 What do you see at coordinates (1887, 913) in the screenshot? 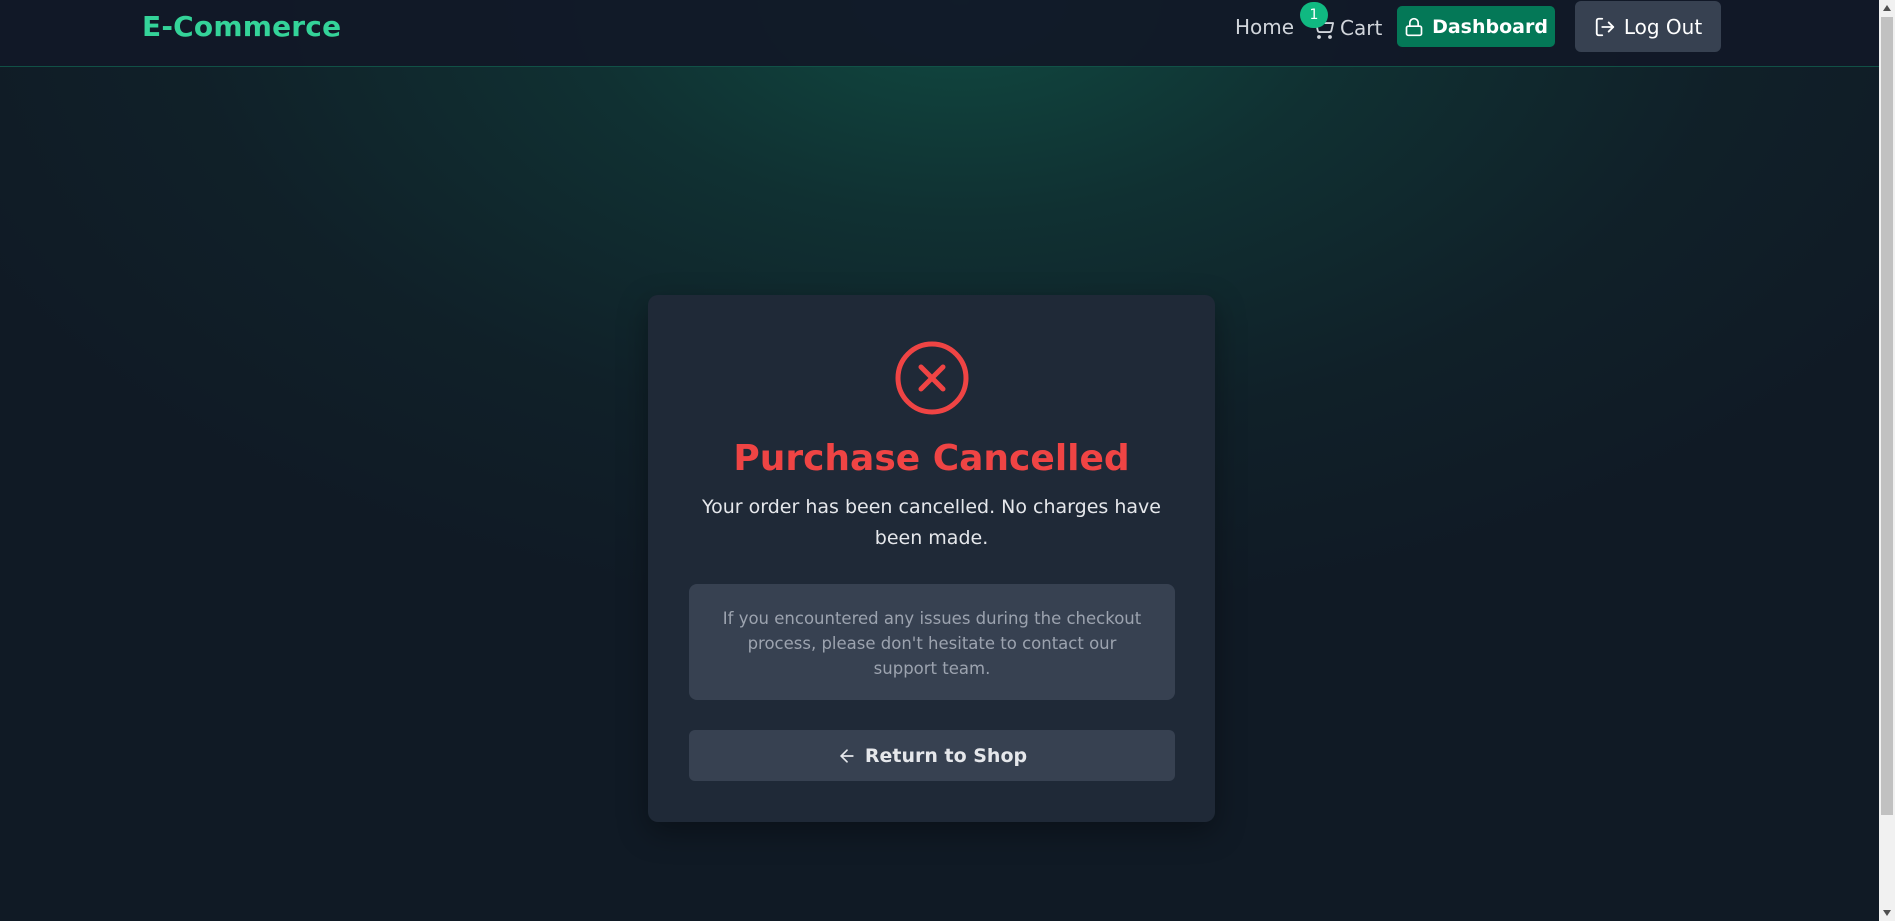
I see `scroll-down-arrow-icon` at bounding box center [1887, 913].